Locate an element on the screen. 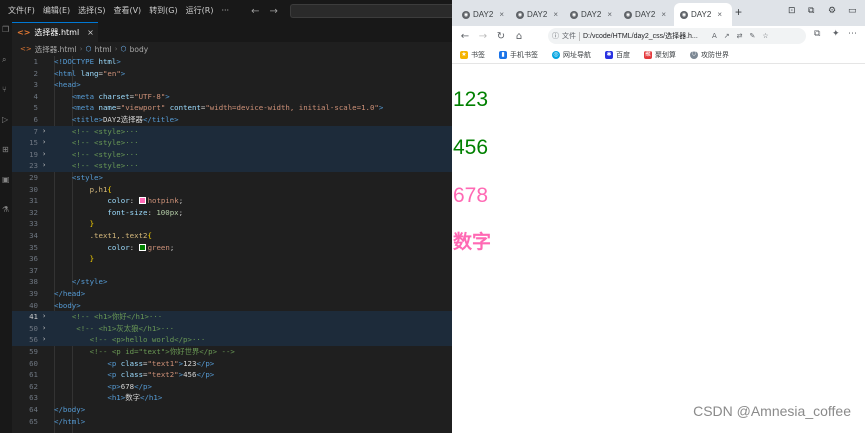  back-icon: ← is located at coordinates (465, 36).